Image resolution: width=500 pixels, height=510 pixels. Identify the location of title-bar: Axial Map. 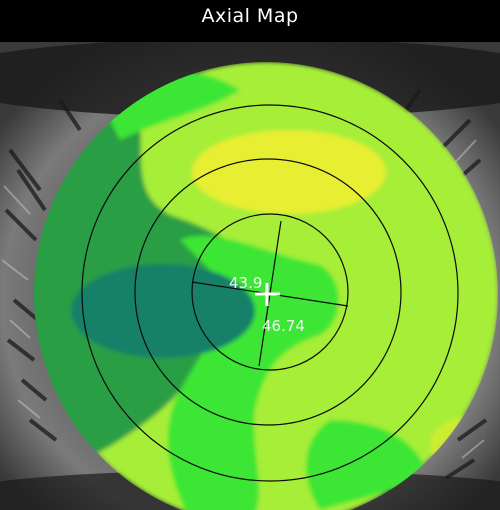
(250, 21).